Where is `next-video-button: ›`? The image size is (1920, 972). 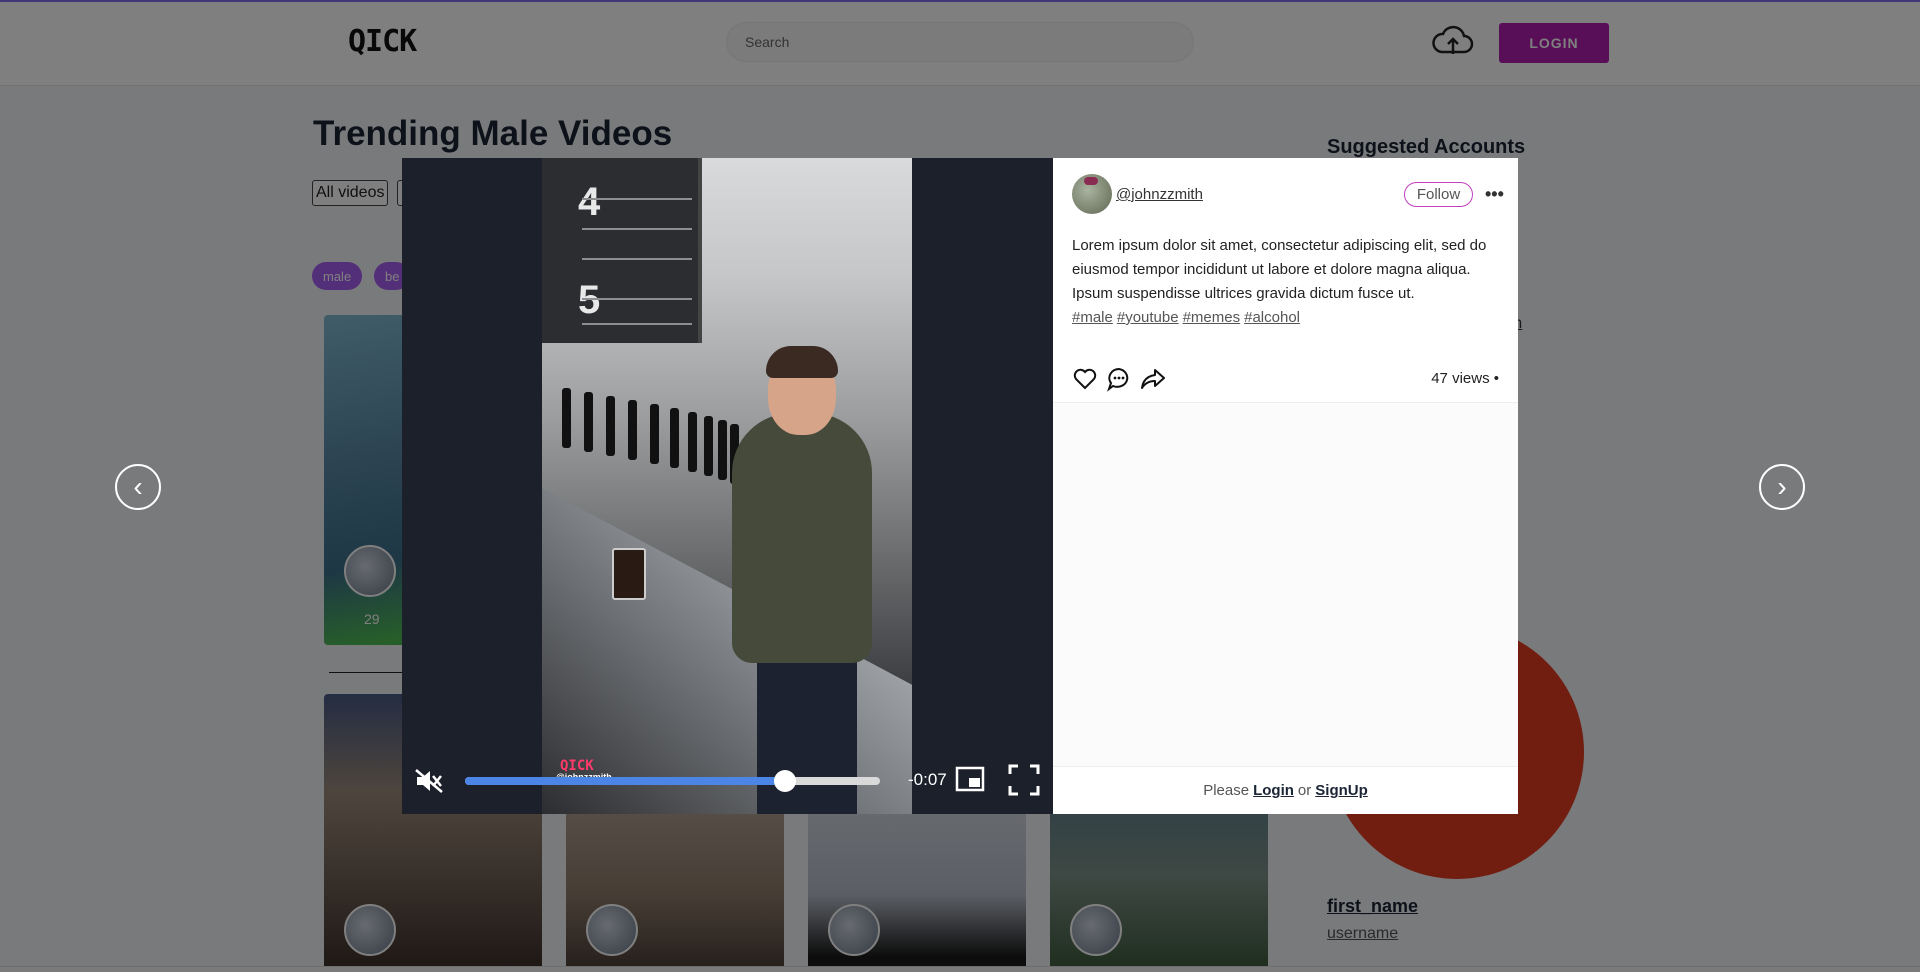 next-video-button: › is located at coordinates (1782, 487).